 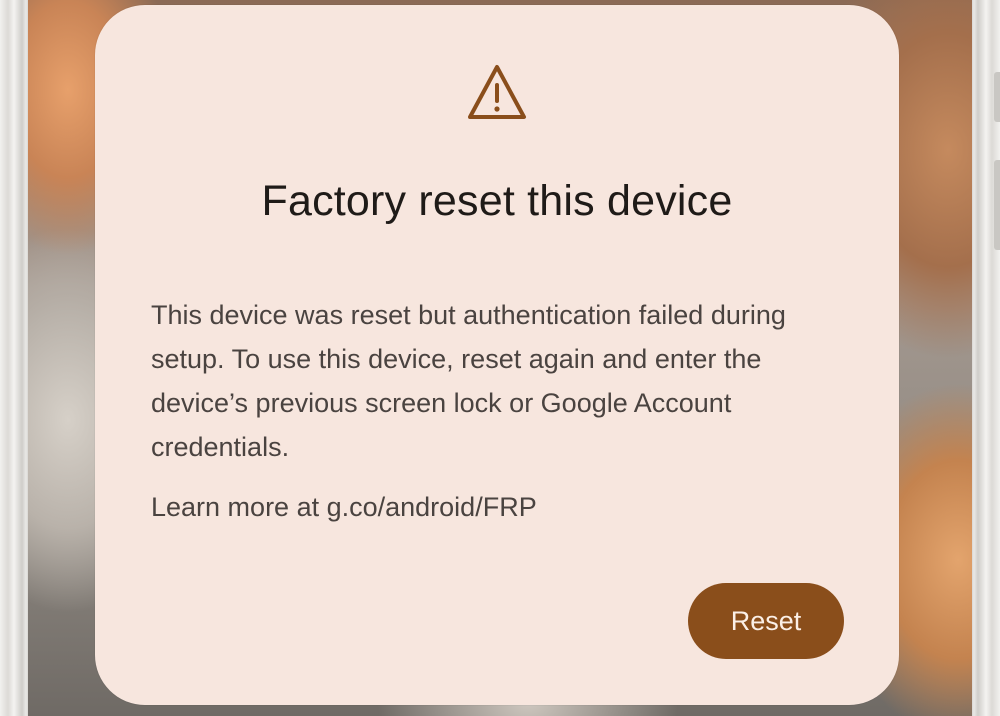 What do you see at coordinates (766, 621) in the screenshot?
I see `reset-button: Reset` at bounding box center [766, 621].